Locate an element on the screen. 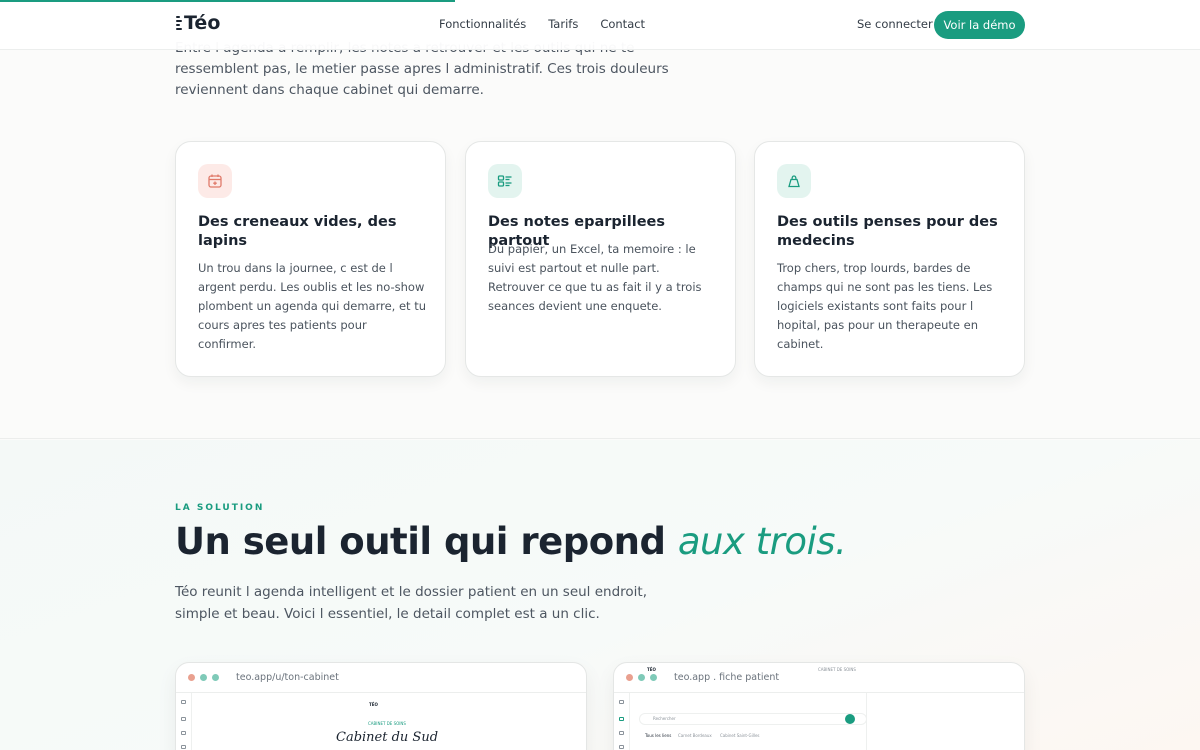  mockup-tab: Tous les liens is located at coordinates (658, 735).